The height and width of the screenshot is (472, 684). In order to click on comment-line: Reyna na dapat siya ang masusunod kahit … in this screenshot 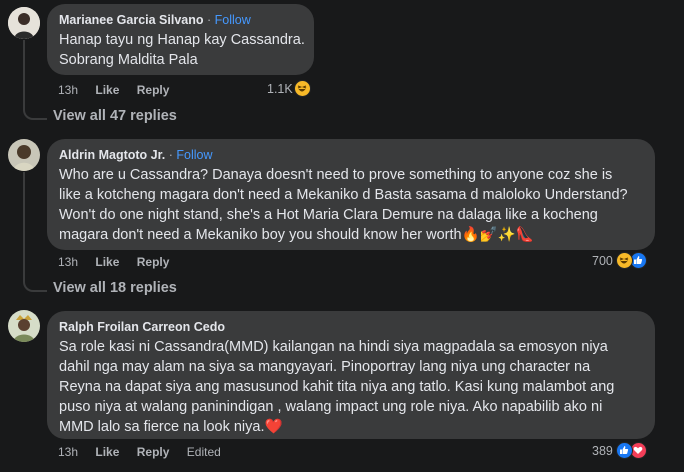, I will do `click(337, 387)`.